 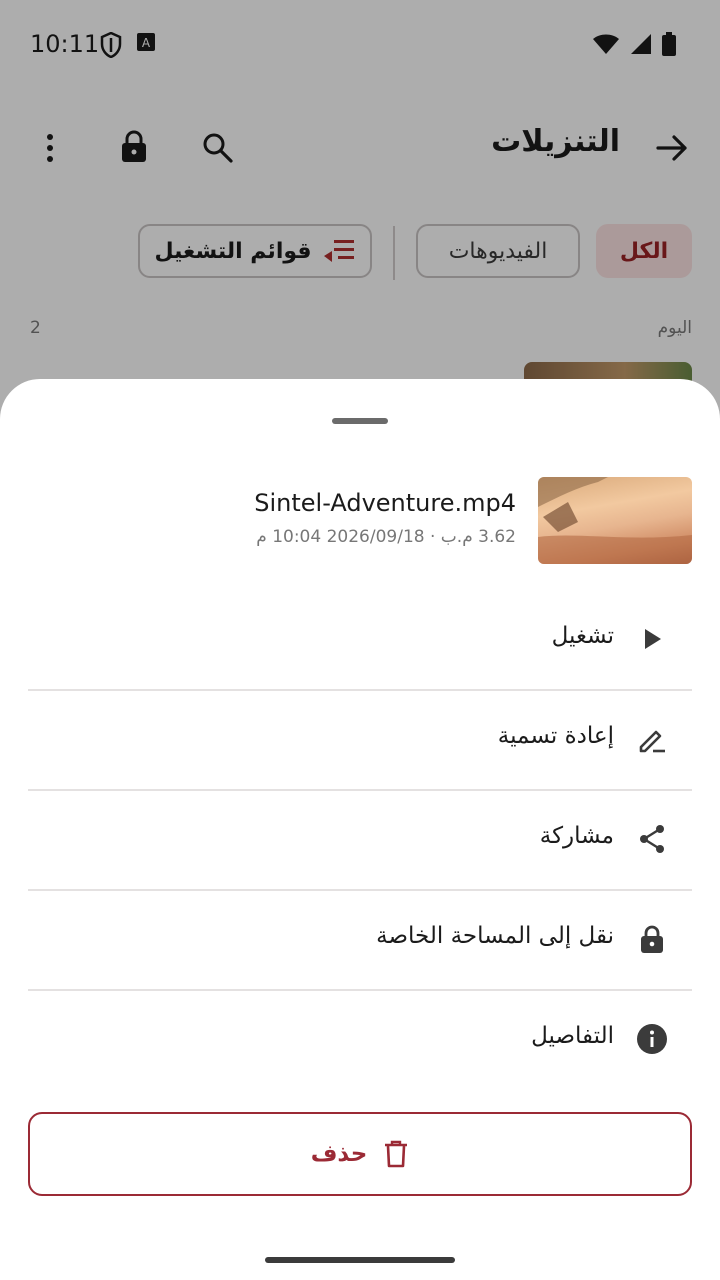 I want to click on menu-item-details: التفاصيل, so click(x=360, y=1041).